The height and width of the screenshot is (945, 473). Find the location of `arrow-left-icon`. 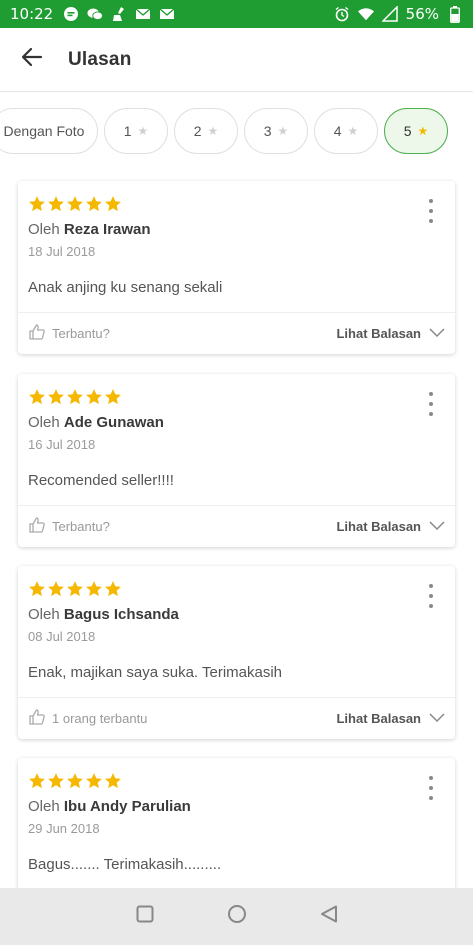

arrow-left-icon is located at coordinates (32, 59).